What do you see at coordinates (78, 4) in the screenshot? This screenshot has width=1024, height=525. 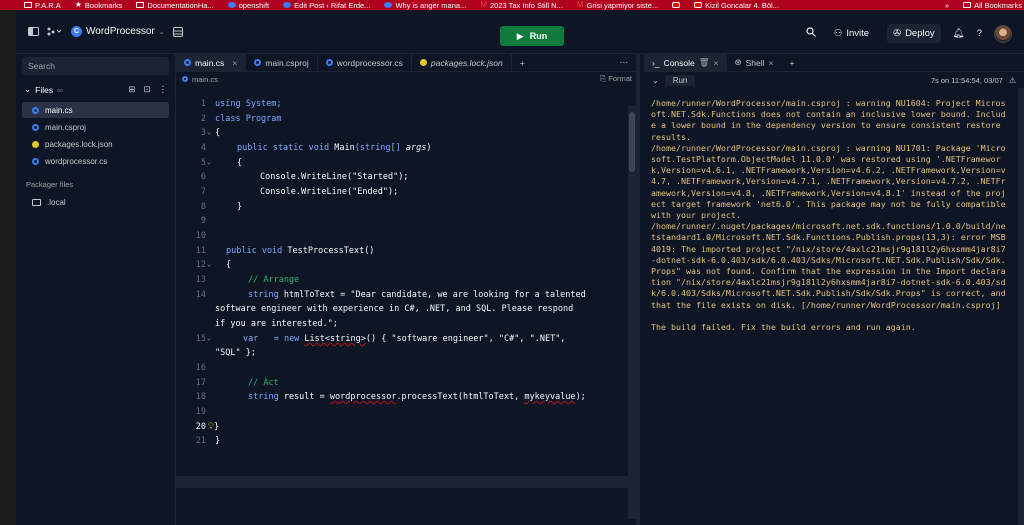 I see `star-icon: ★` at bounding box center [78, 4].